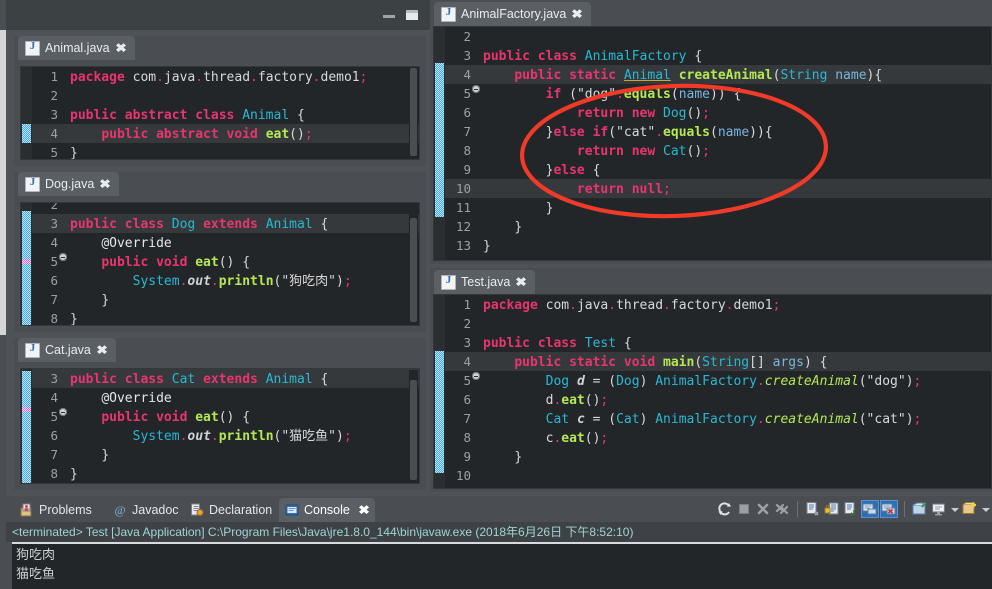 The height and width of the screenshot is (589, 992). Describe the element at coordinates (225, 402) in the screenshot. I see `code-line: 4 @Override` at that location.